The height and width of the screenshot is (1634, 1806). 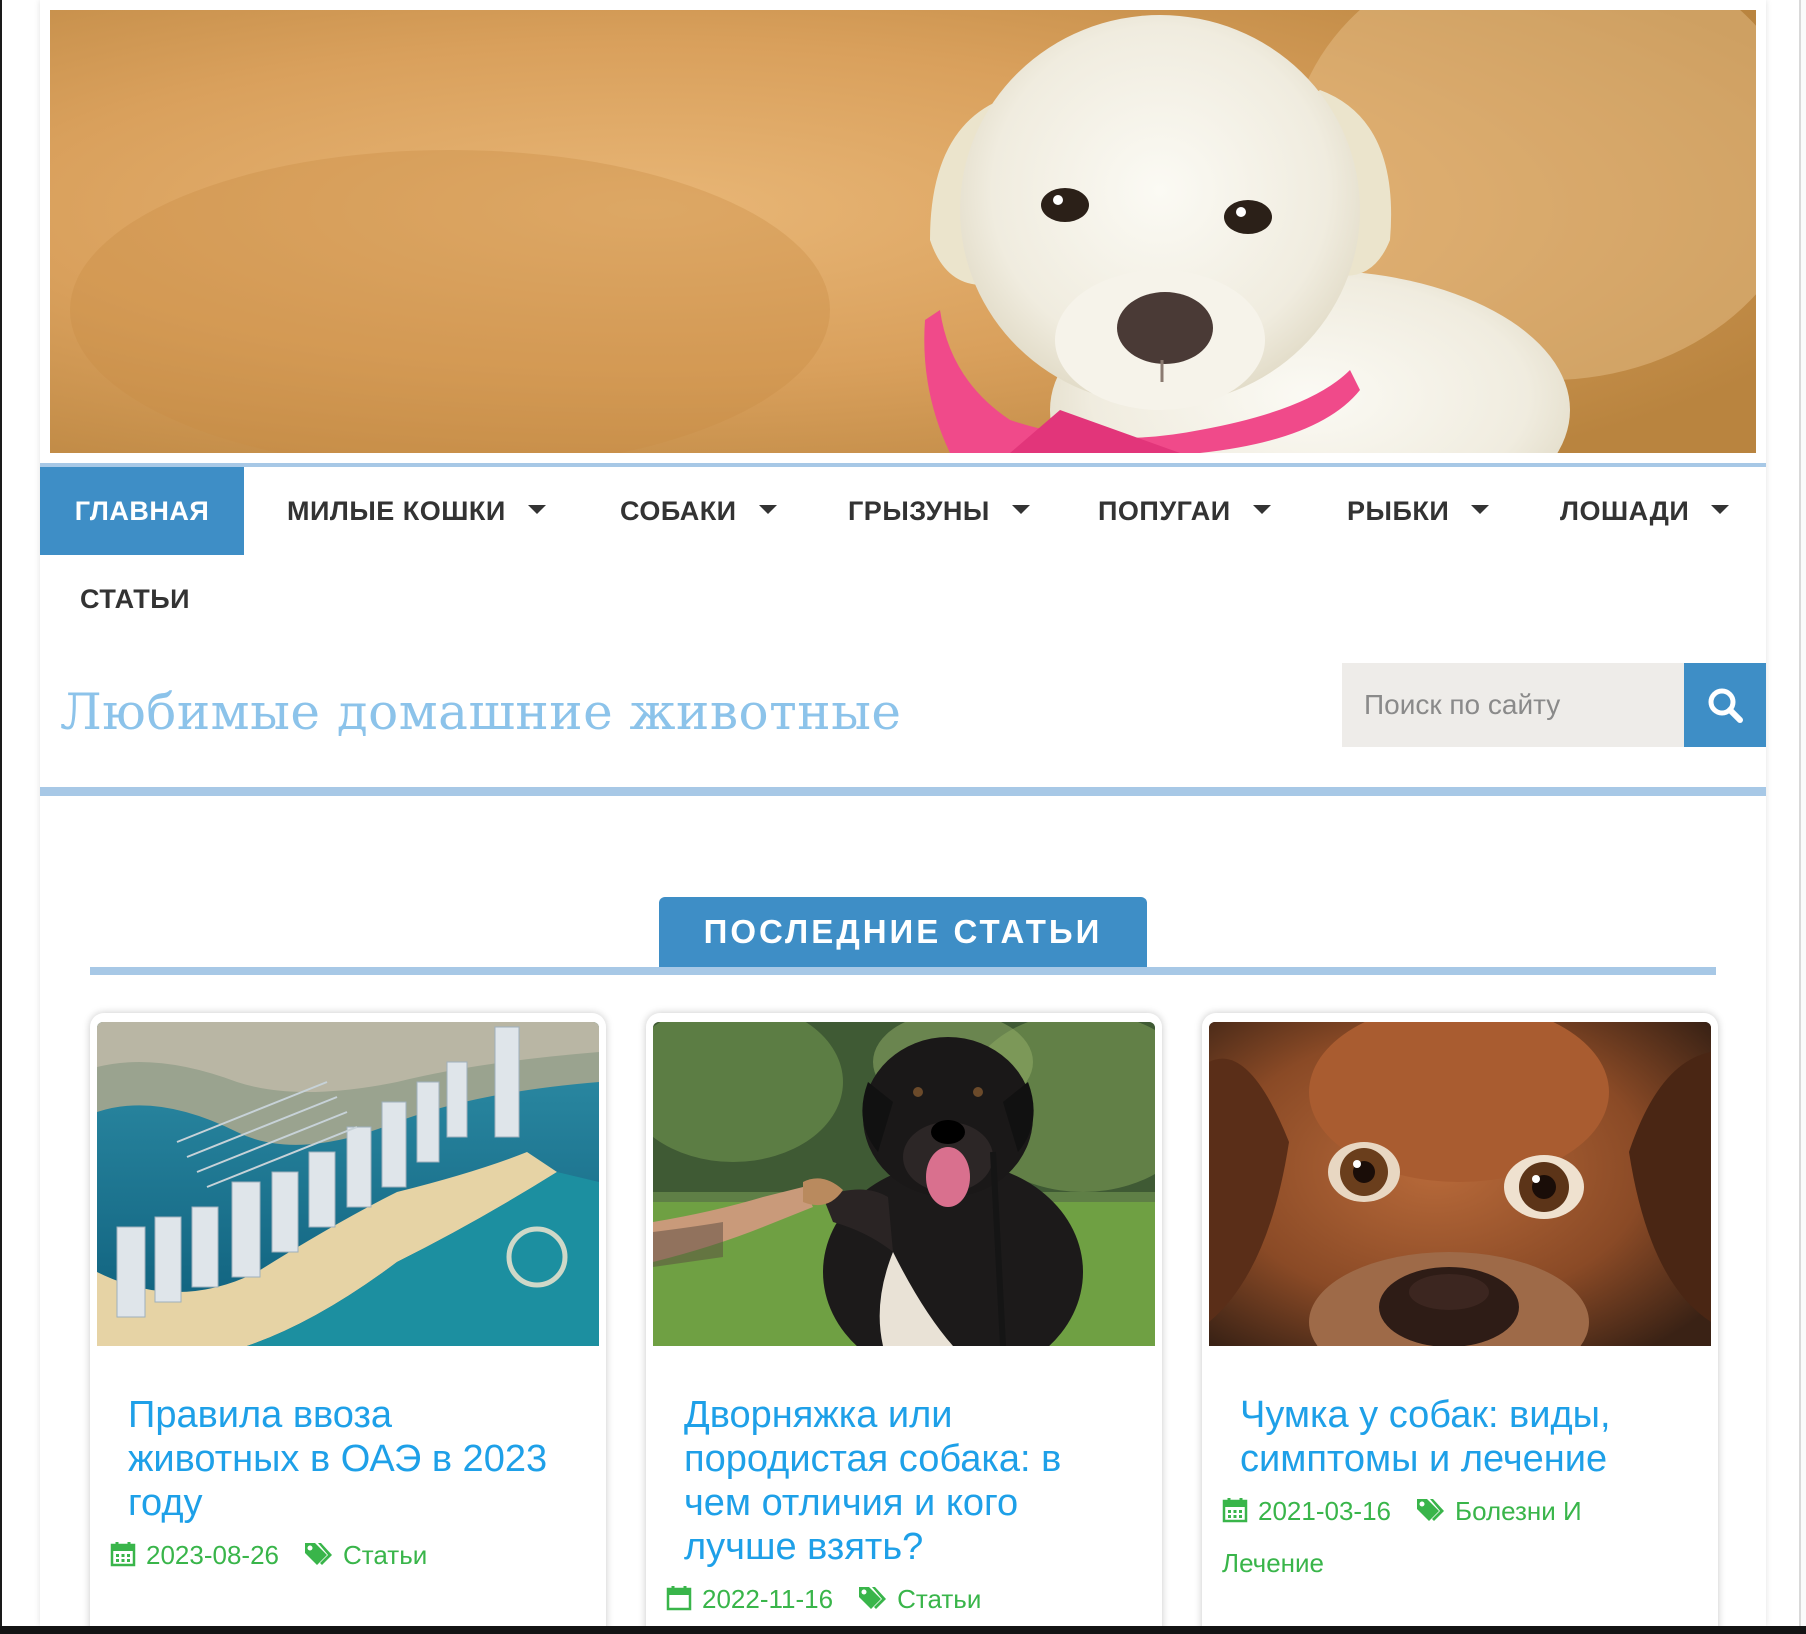 I want to click on nav-item-label: СОБАКИ, so click(x=678, y=511).